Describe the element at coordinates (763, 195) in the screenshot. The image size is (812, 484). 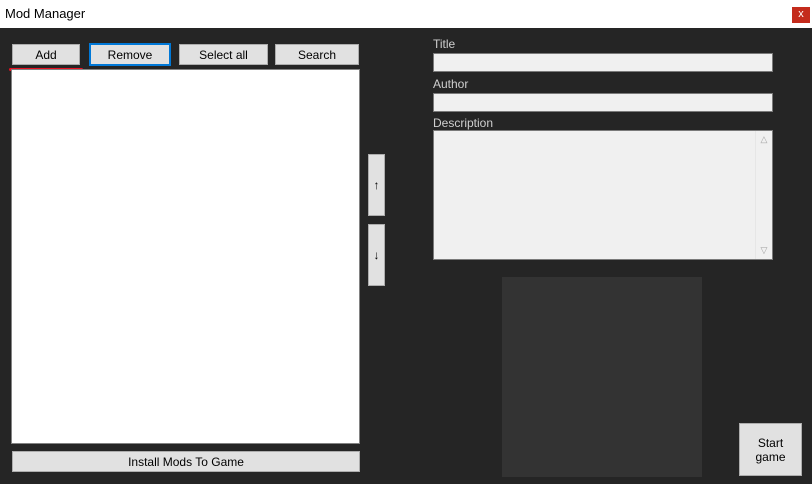
I see `description-scrollbar: △ ▽` at that location.